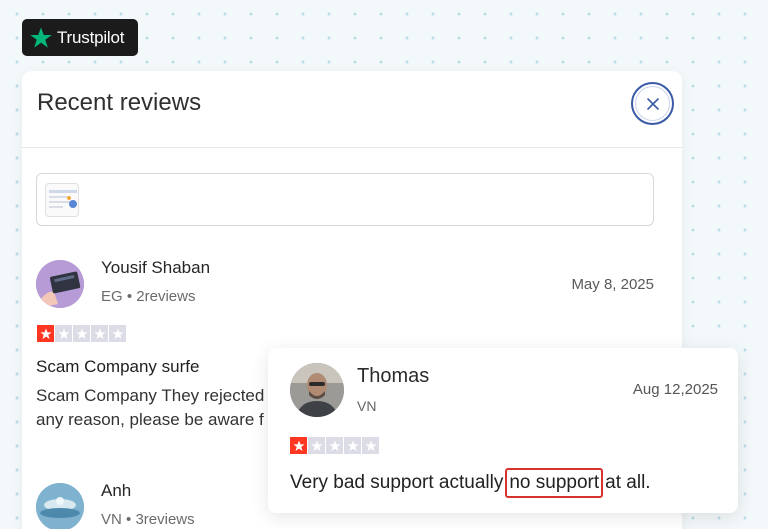  Describe the element at coordinates (628, 482) in the screenshot. I see `review-text-end: at all.` at that location.